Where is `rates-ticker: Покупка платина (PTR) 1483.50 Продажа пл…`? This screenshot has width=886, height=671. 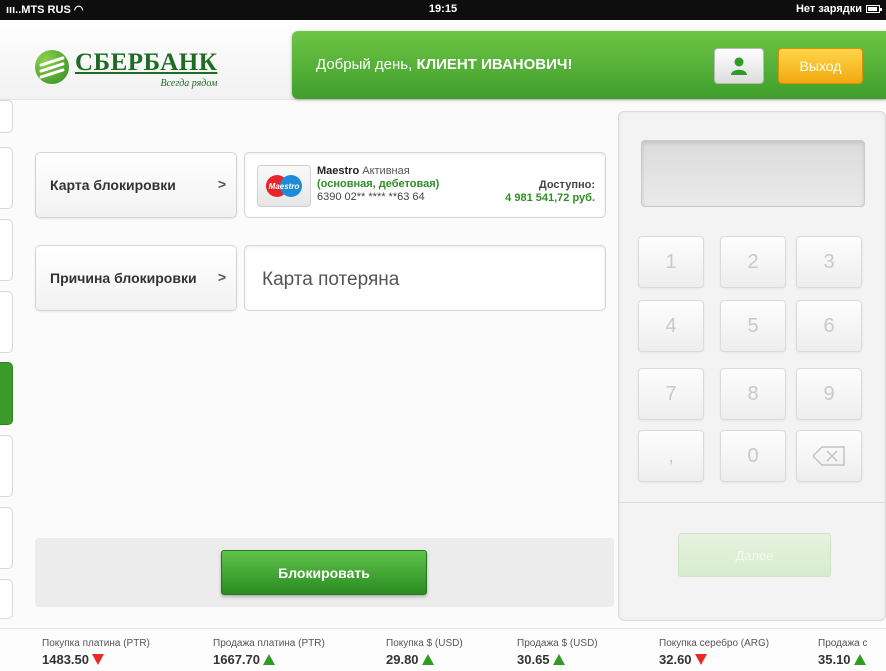 rates-ticker: Покупка платина (PTR) 1483.50 Продажа пл… is located at coordinates (443, 649).